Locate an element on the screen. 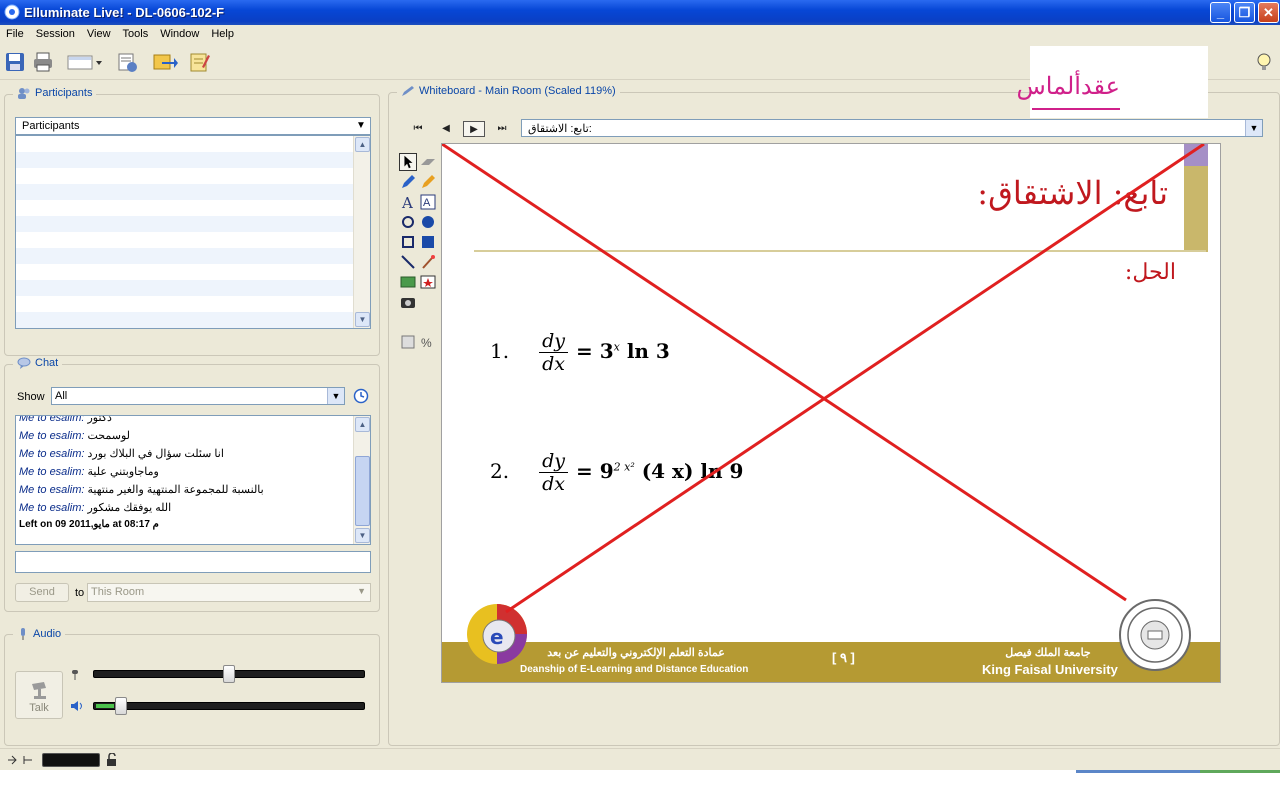 This screenshot has width=1280, height=800. minimize-button: _ is located at coordinates (1220, 12).